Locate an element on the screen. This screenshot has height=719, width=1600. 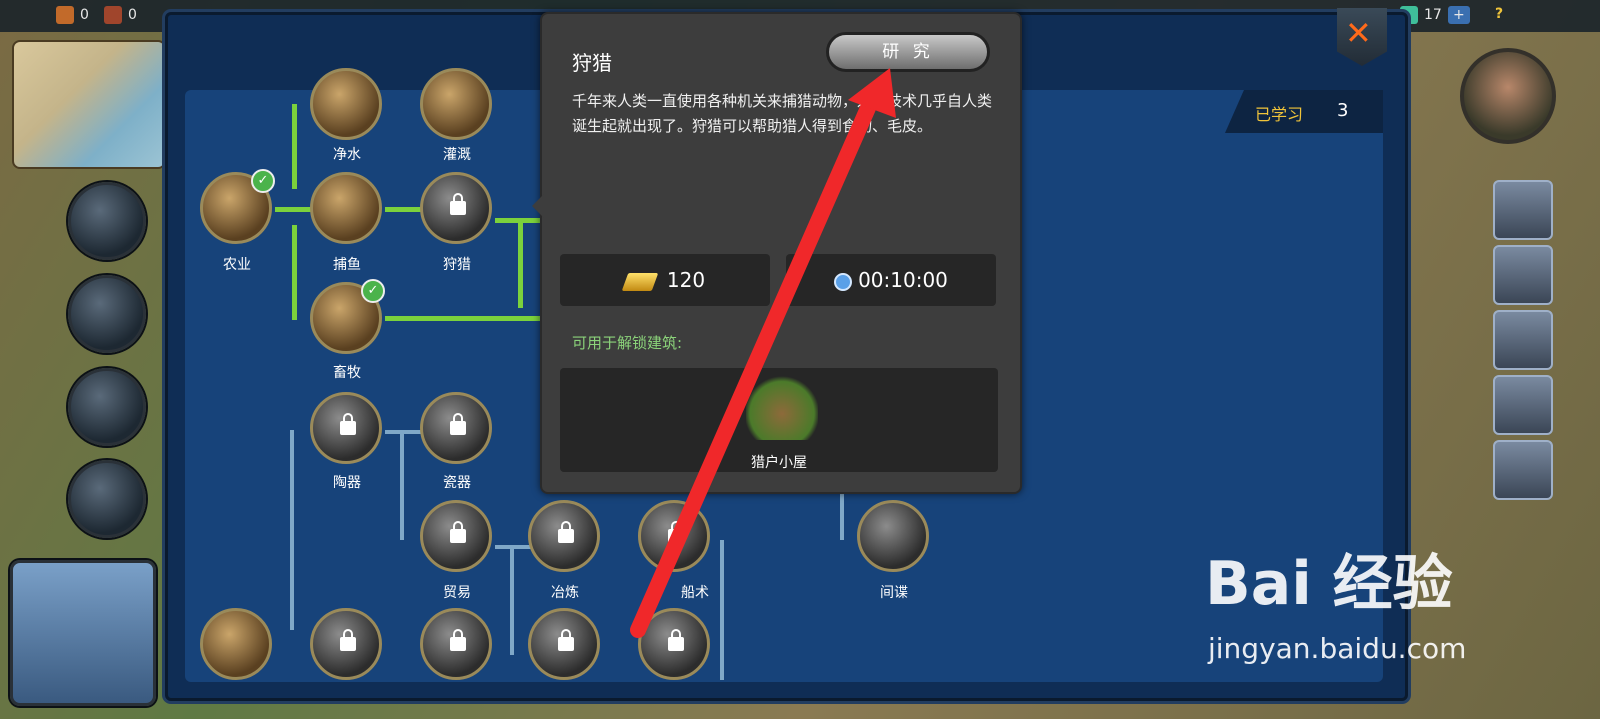
baidu-watermark: Bai 经验 is located at coordinates (1329, 584).